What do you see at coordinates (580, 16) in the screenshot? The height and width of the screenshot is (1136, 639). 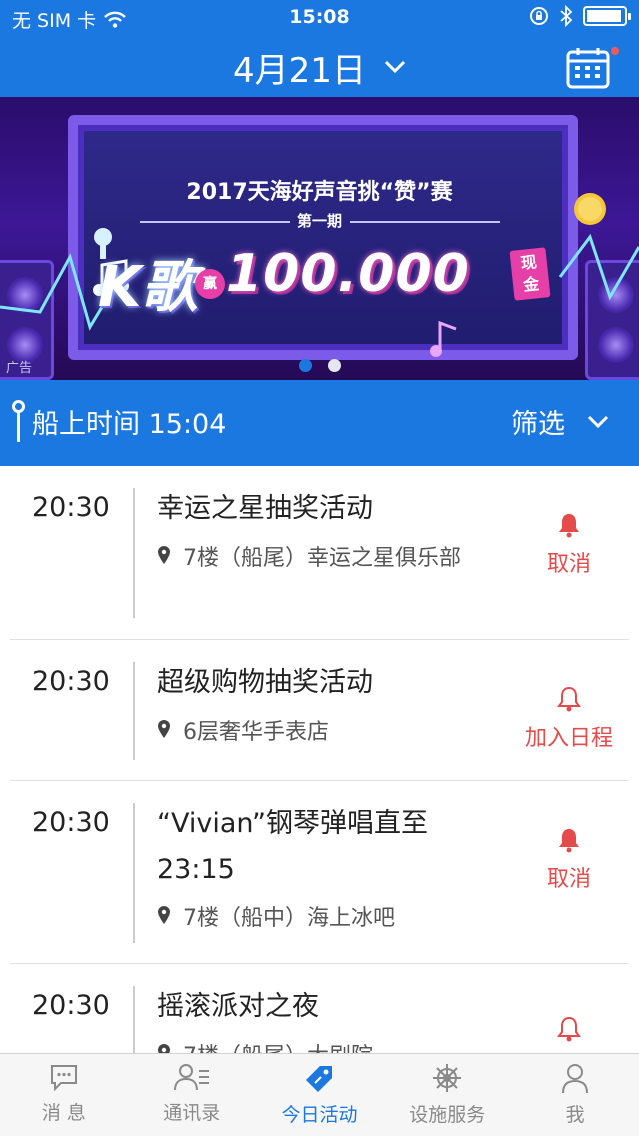 I see `status-right` at bounding box center [580, 16].